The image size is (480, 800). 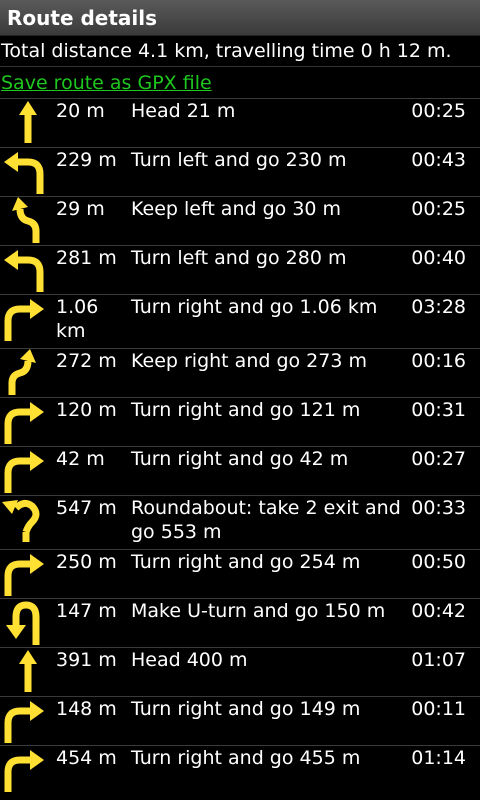 What do you see at coordinates (25, 623) in the screenshot?
I see `u-turn-icon` at bounding box center [25, 623].